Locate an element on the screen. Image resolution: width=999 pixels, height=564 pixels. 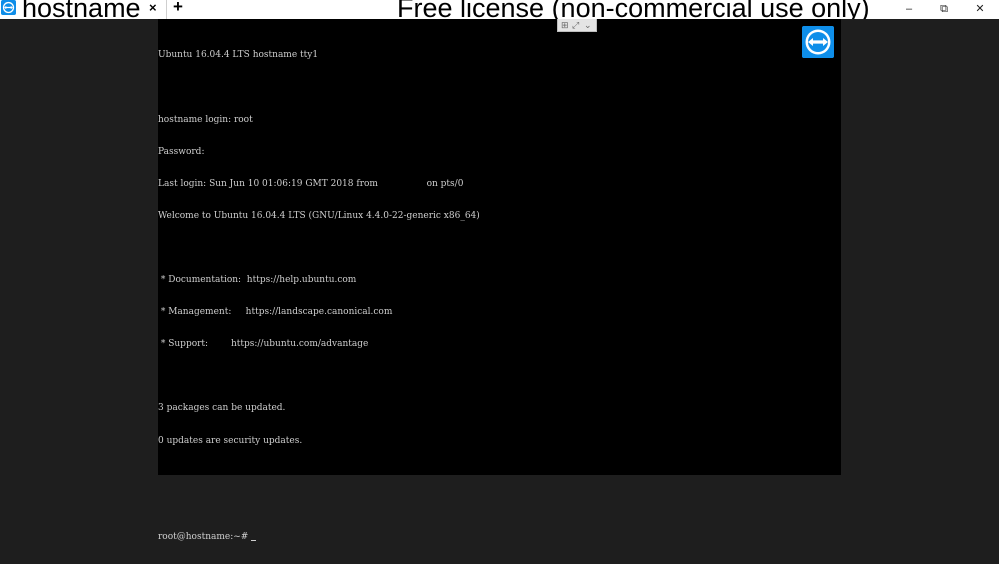
terminal-line: * Documentation: https://help.ubuntu.com is located at coordinates (257, 280).